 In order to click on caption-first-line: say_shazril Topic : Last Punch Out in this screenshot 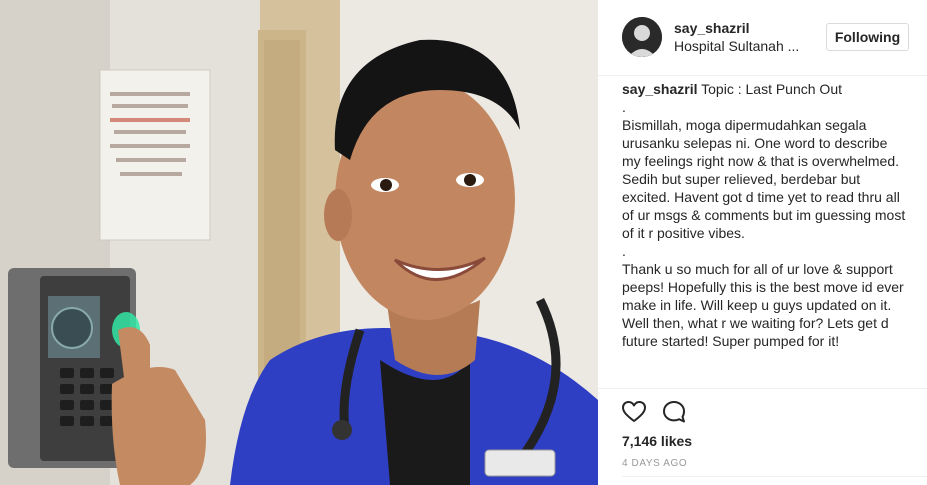, I will do `click(764, 89)`.